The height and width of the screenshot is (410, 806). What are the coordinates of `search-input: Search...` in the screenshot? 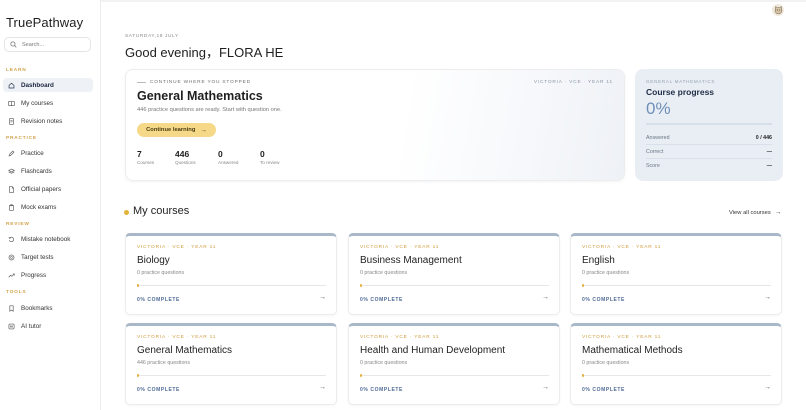 It's located at (47, 44).